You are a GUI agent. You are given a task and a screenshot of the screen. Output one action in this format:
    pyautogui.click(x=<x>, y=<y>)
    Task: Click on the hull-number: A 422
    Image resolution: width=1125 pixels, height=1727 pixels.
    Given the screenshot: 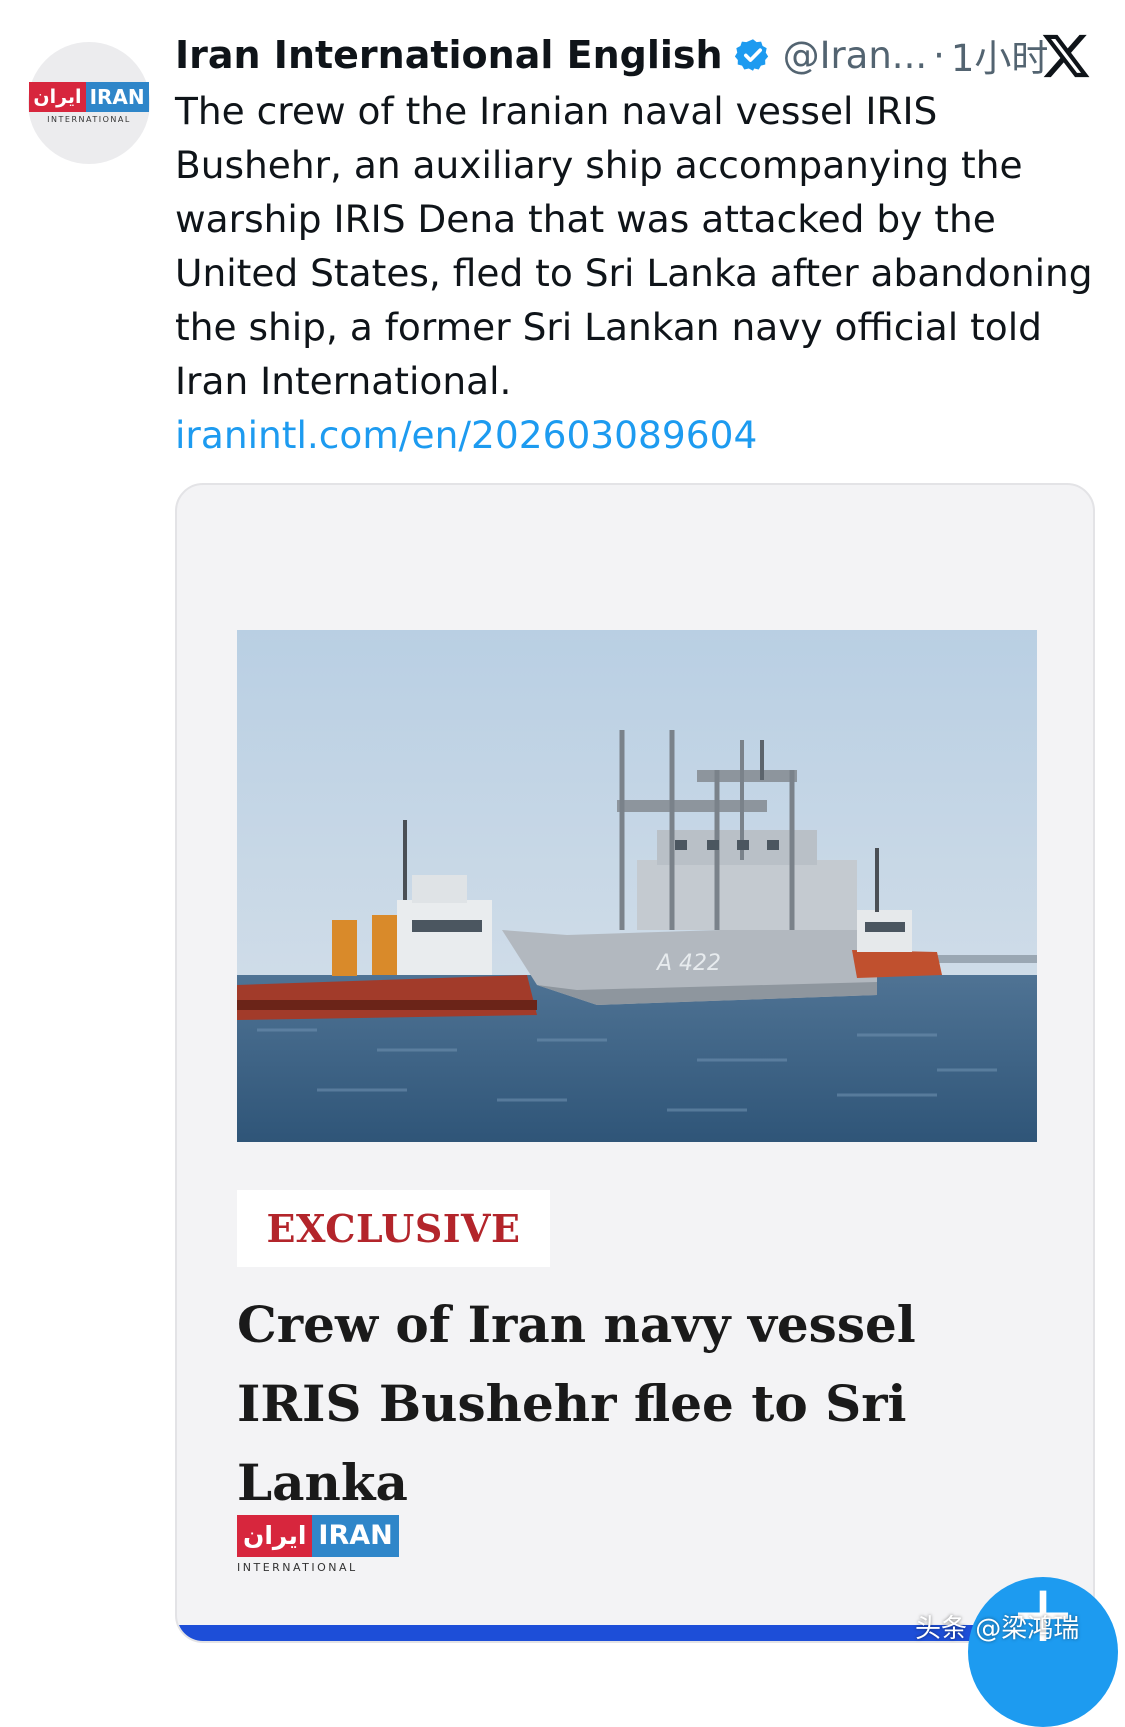 What is the action you would take?
    pyautogui.click(x=688, y=963)
    